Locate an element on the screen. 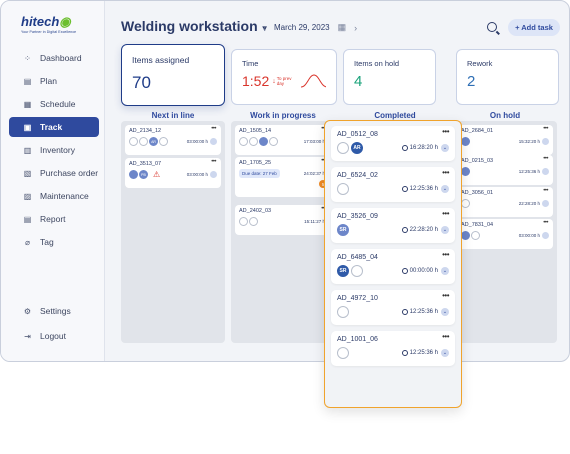 Image resolution: width=570 pixels, height=454 pixels. sidebar-item-report: ▤ Report is located at coordinates (54, 219).